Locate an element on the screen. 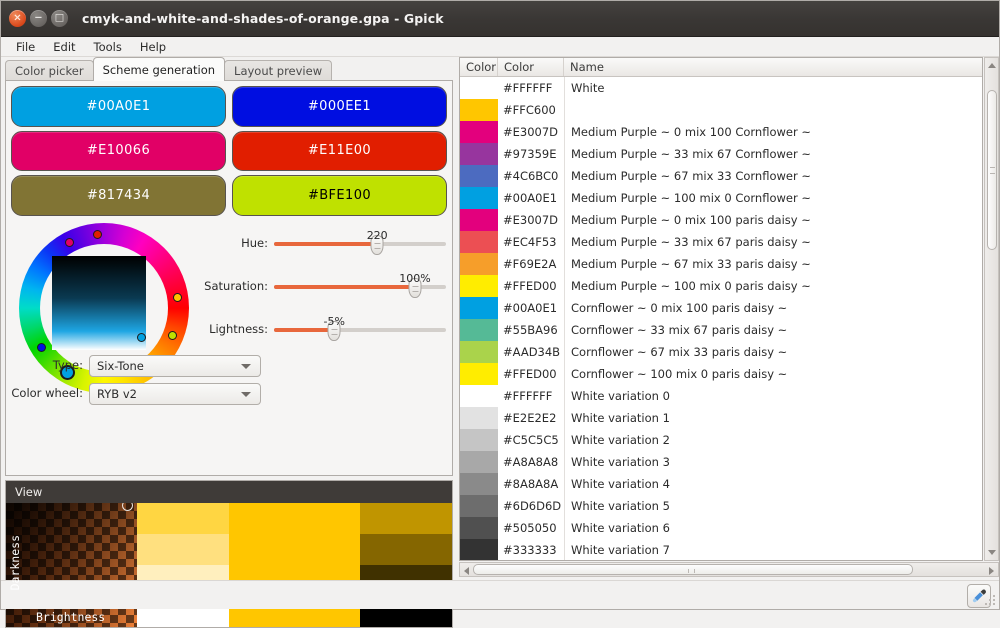 The width and height of the screenshot is (1000, 628). tab-layout-preview: Layout preview is located at coordinates (278, 70).